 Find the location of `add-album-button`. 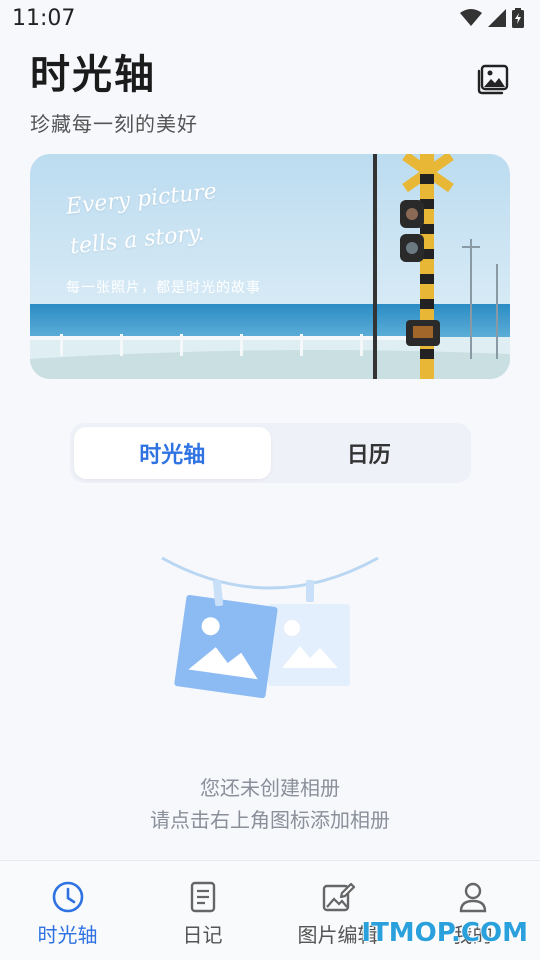

add-album-button is located at coordinates (493, 79).